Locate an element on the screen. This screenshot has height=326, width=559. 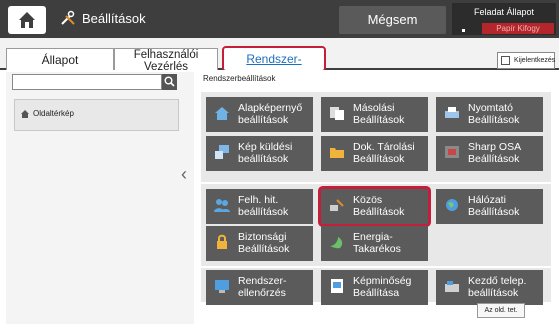
image-quality-icon is located at coordinates (337, 286).